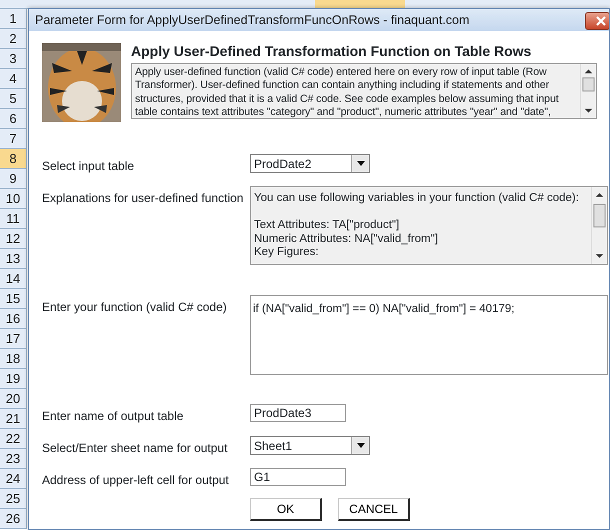 The height and width of the screenshot is (530, 610). I want to click on dialog-button: CANCEL, so click(374, 509).